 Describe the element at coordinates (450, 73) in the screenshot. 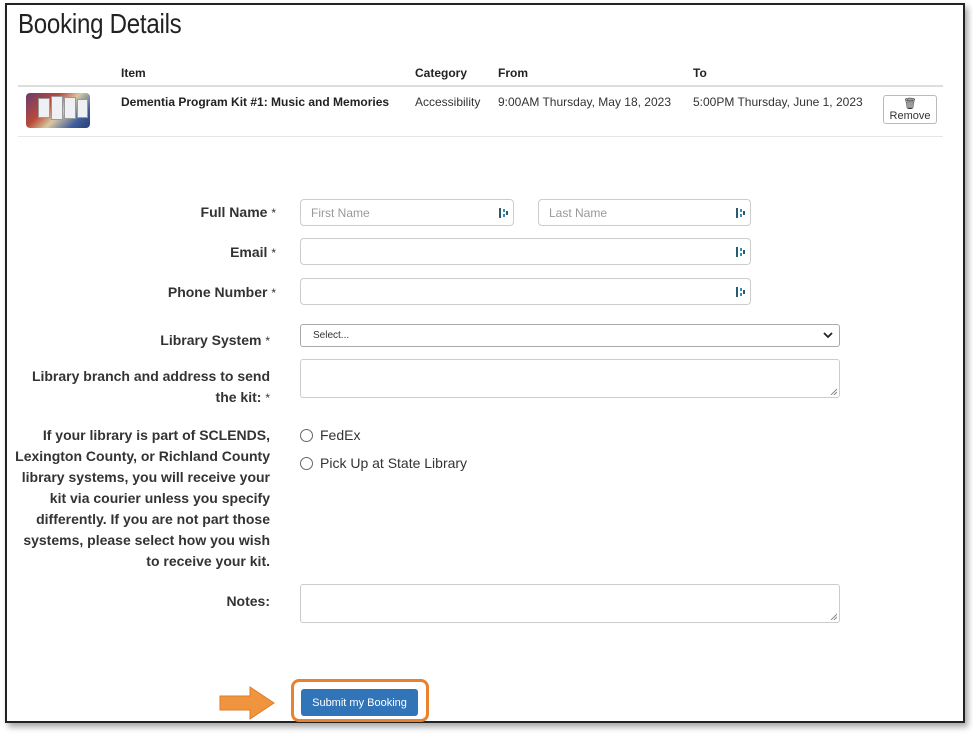

I see `category-header: Category` at that location.